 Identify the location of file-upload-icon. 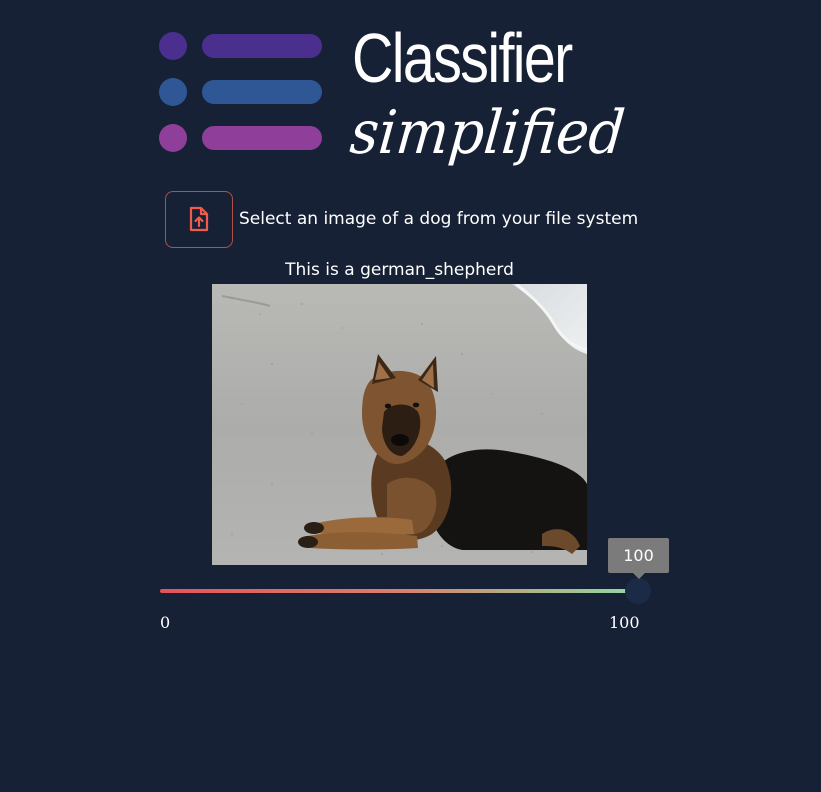
(199, 219).